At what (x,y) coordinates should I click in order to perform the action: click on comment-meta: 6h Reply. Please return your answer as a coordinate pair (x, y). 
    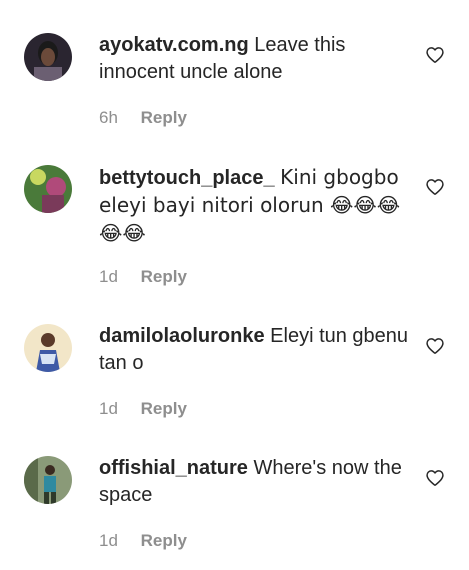
    Looking at the image, I should click on (143, 118).